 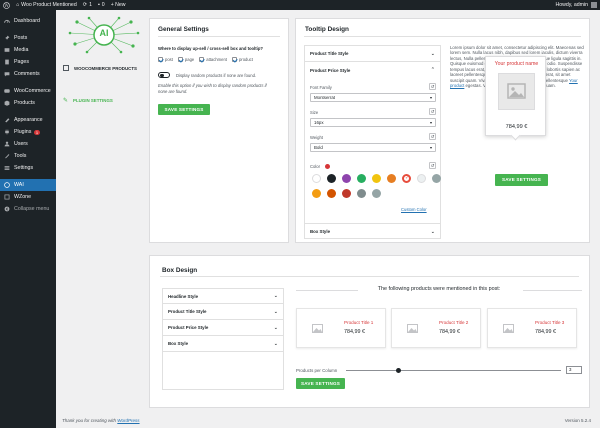 What do you see at coordinates (46, 5) in the screenshot?
I see `site-name-link: ⌂ Woo Product Mentioned` at bounding box center [46, 5].